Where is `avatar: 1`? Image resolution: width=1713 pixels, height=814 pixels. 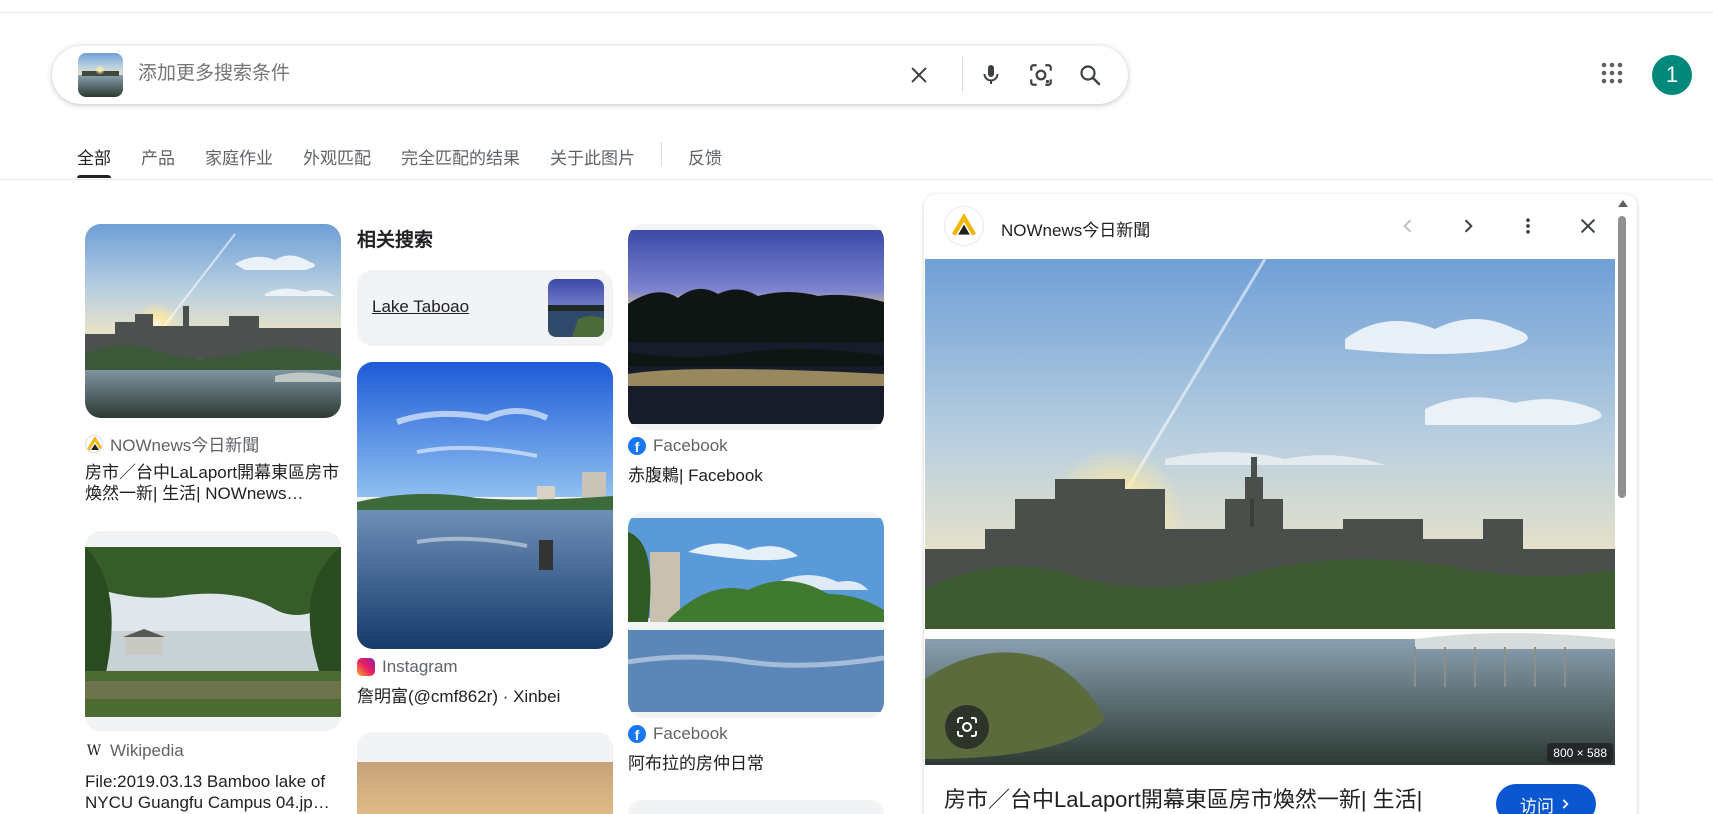 avatar: 1 is located at coordinates (1672, 75).